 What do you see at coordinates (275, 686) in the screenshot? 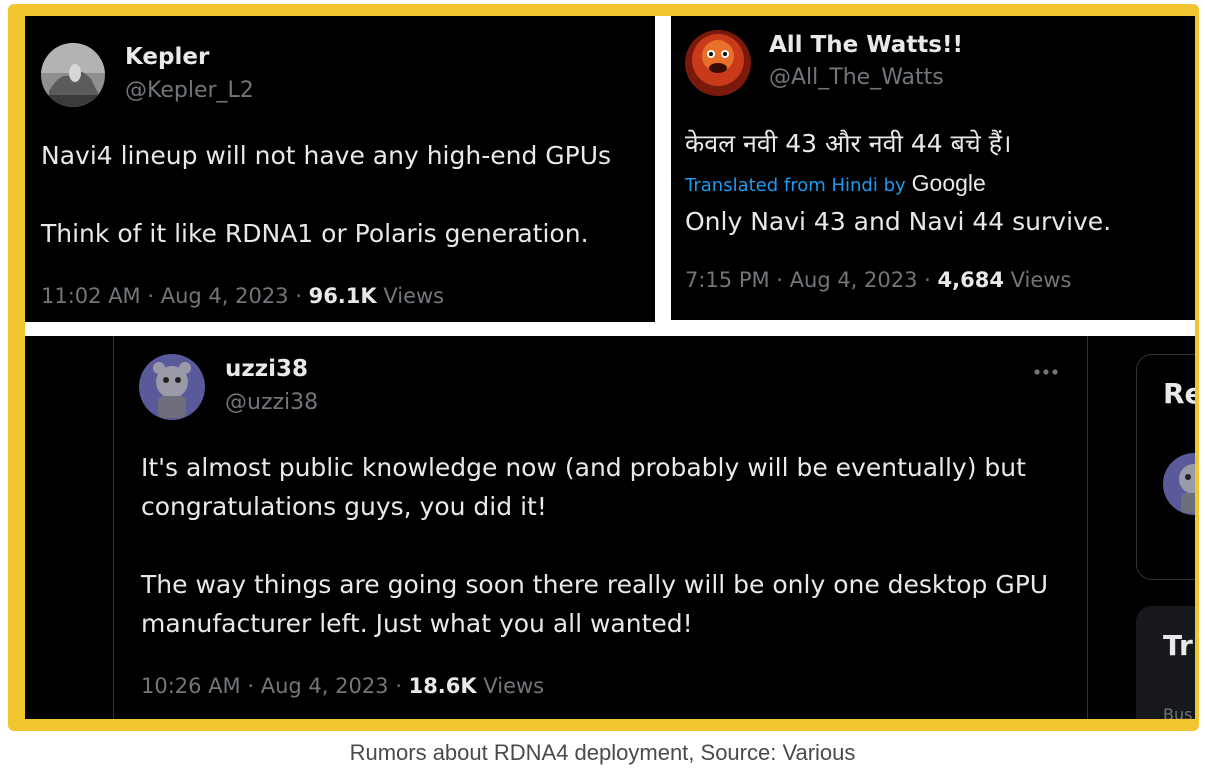
I see `tweet-time: 10:26 AM · Aug 4, 2023 ·` at bounding box center [275, 686].